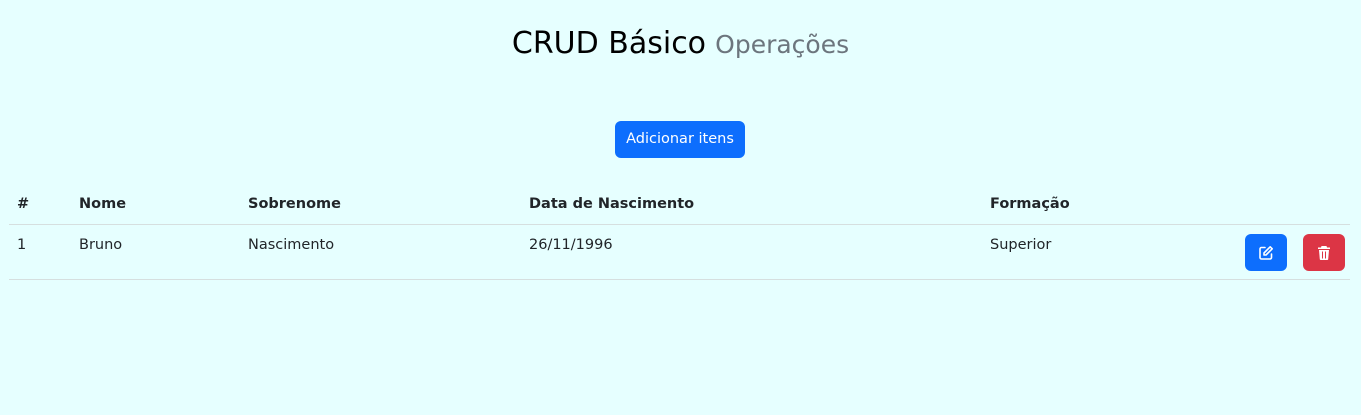 This screenshot has height=415, width=1361. I want to click on column-header-nome: Nome, so click(155, 204).